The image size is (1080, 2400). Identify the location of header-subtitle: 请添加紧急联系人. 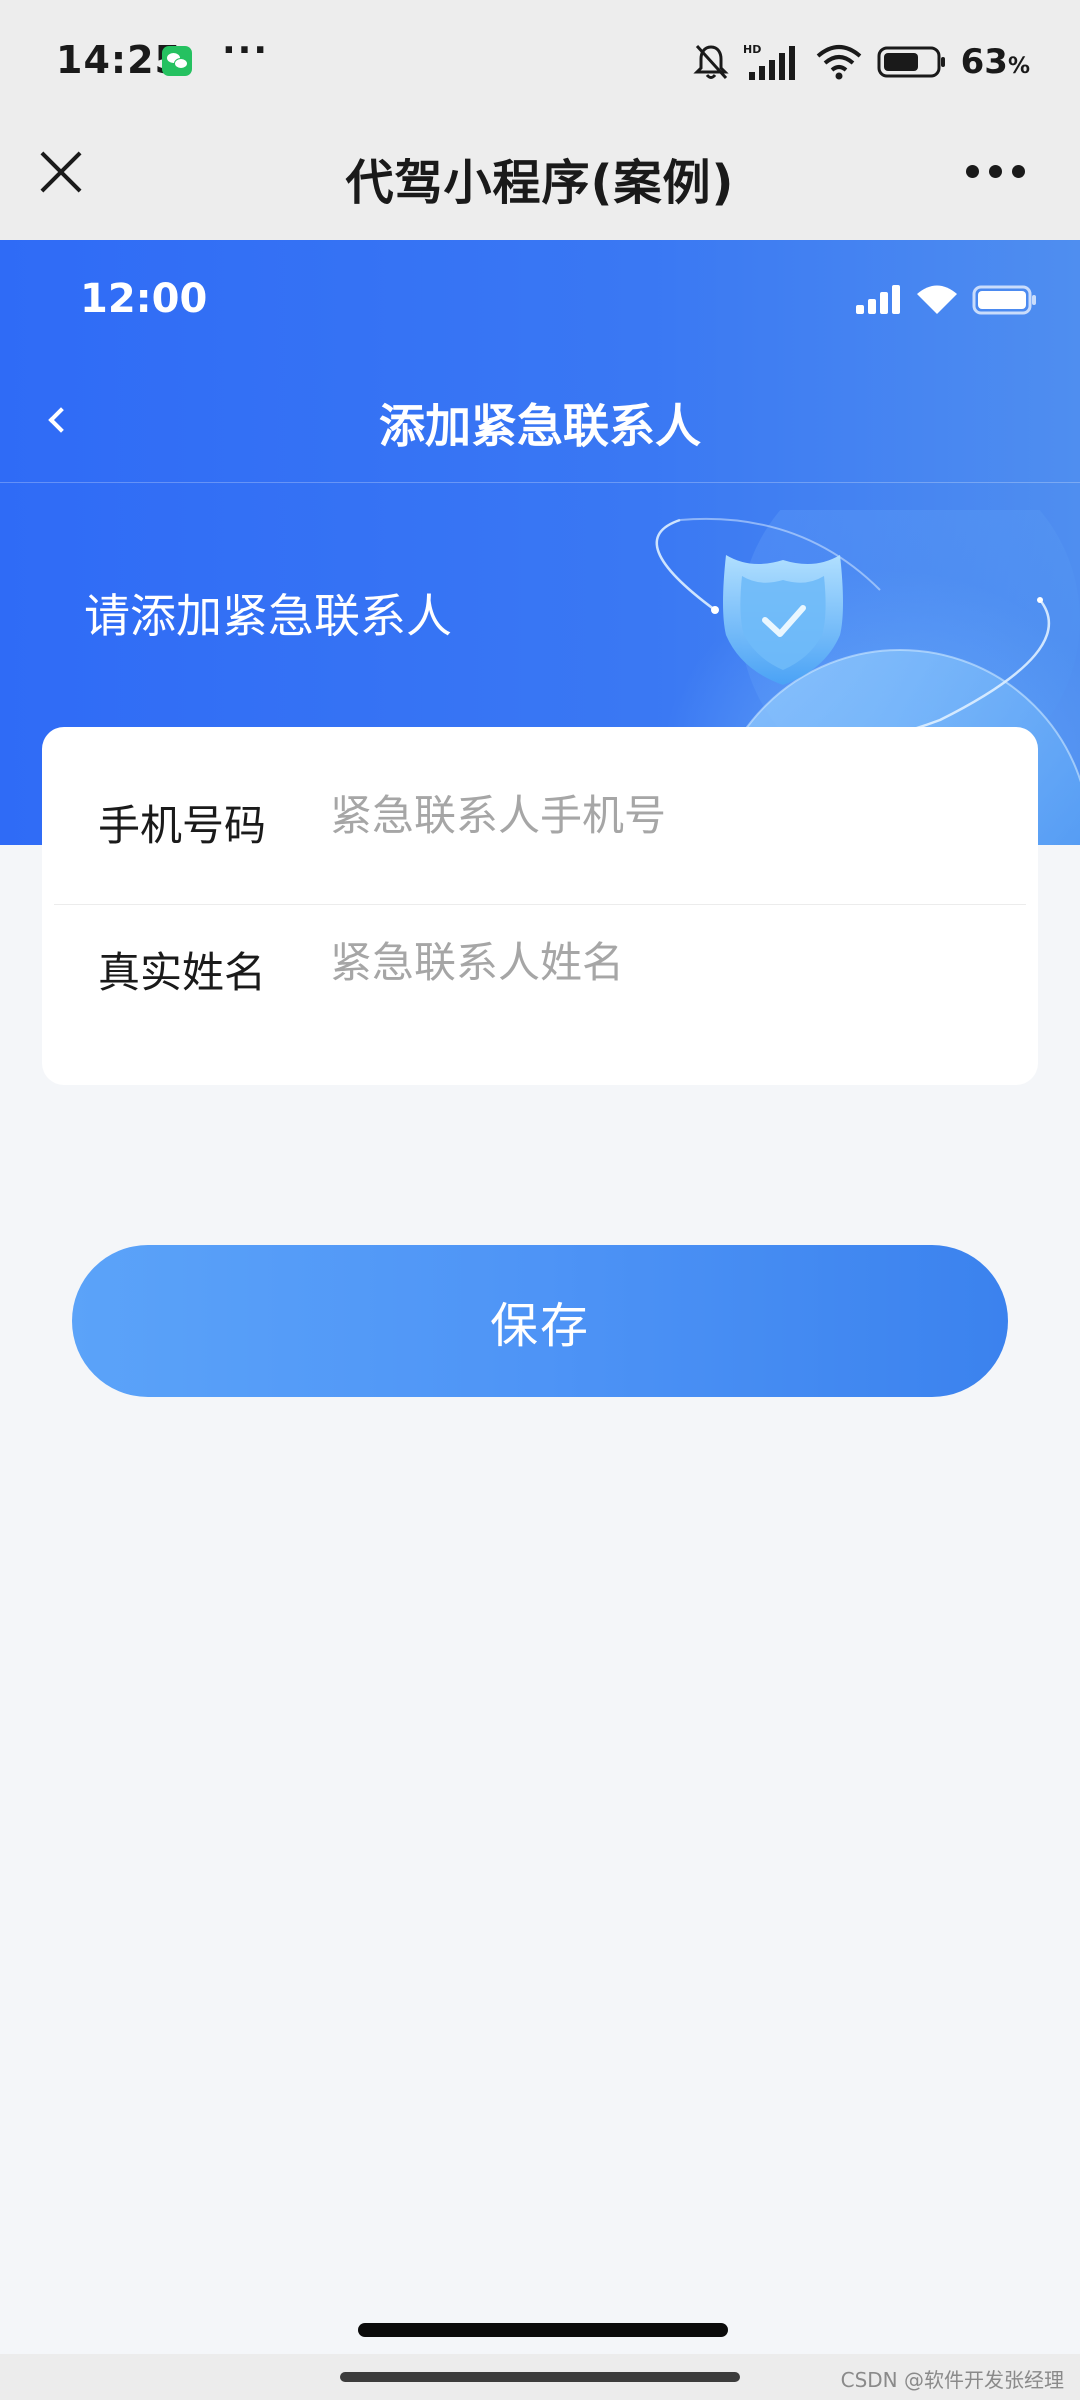
(268, 616).